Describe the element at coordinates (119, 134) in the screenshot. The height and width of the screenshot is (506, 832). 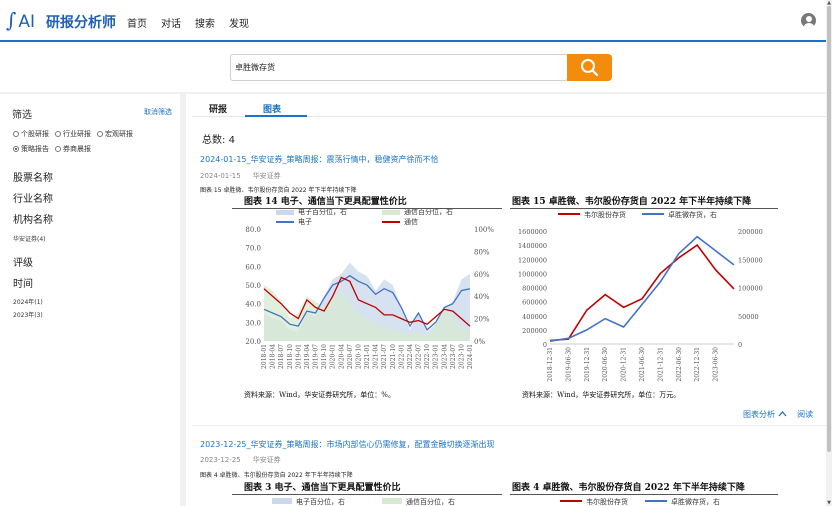
I see `radio-label: 宏观研报` at that location.